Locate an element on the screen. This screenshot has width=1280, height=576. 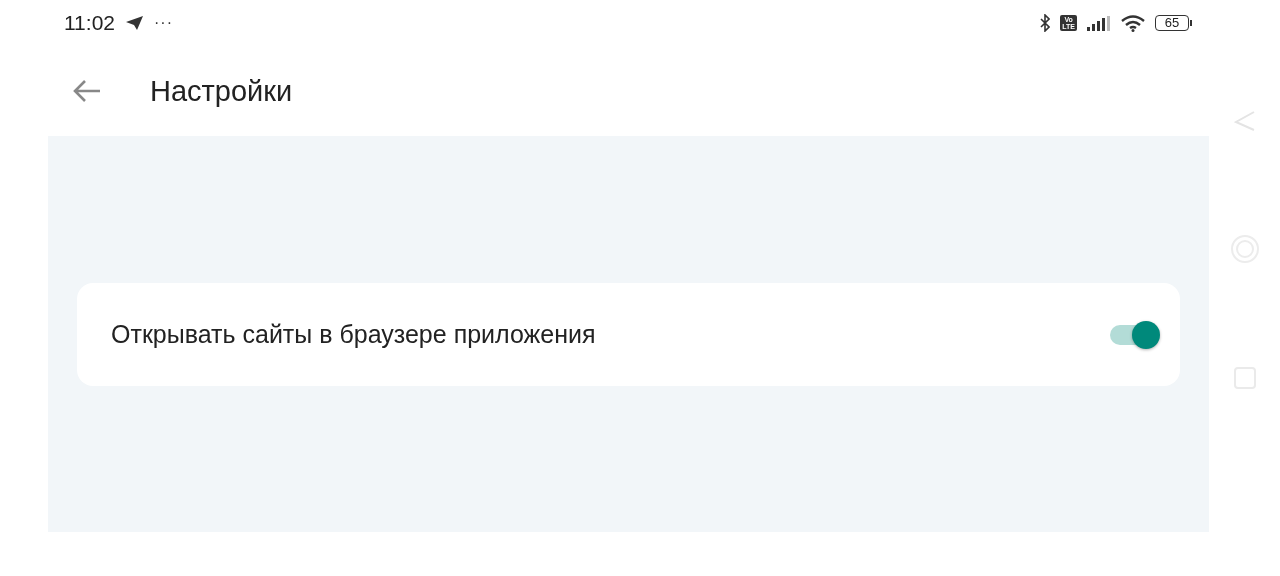
setting-label: Открывать сайты в браузере приложения is located at coordinates (354, 334).